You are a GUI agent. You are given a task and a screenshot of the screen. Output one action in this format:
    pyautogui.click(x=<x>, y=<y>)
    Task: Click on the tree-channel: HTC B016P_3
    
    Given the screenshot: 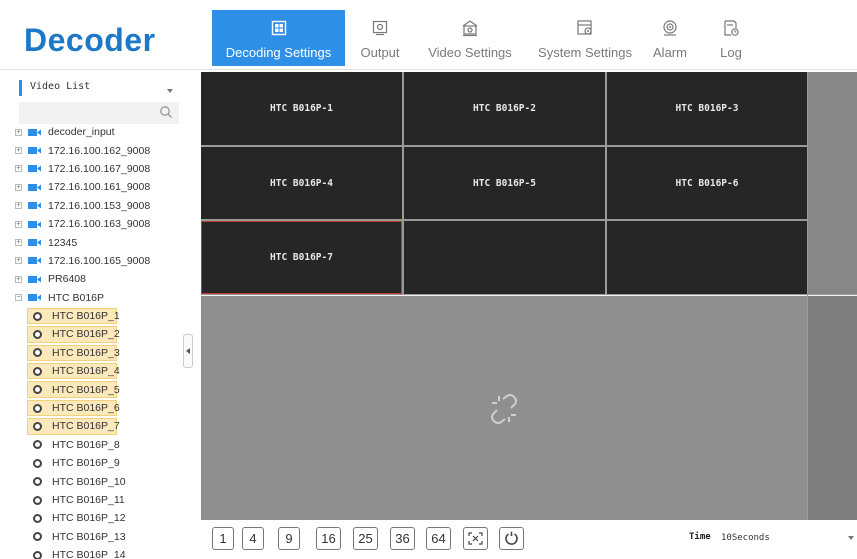 What is the action you would take?
    pyautogui.click(x=96, y=353)
    